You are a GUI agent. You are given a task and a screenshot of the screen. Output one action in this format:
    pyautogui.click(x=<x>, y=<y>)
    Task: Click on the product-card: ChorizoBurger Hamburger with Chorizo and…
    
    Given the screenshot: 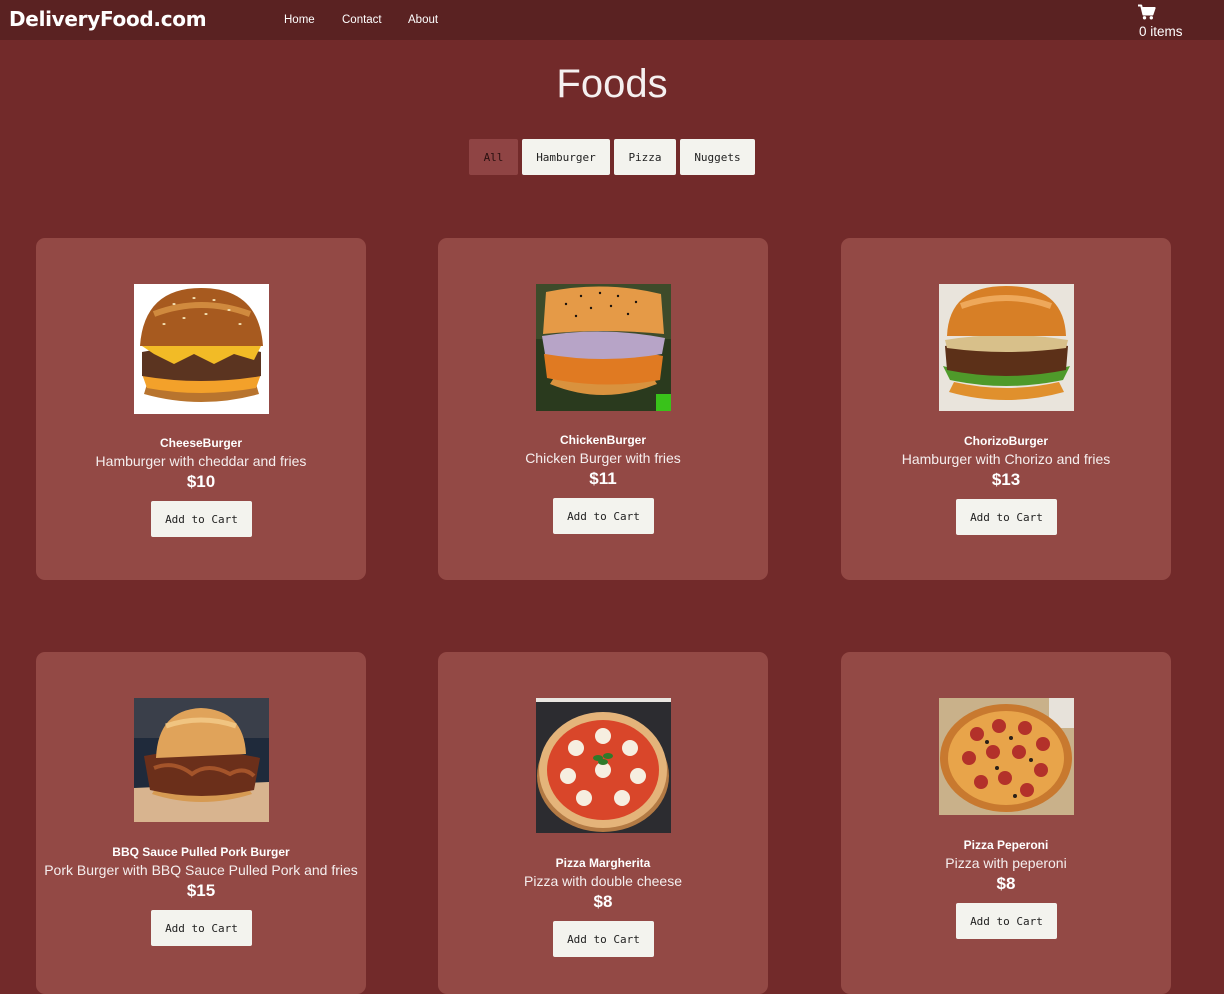 What is the action you would take?
    pyautogui.click(x=1006, y=409)
    